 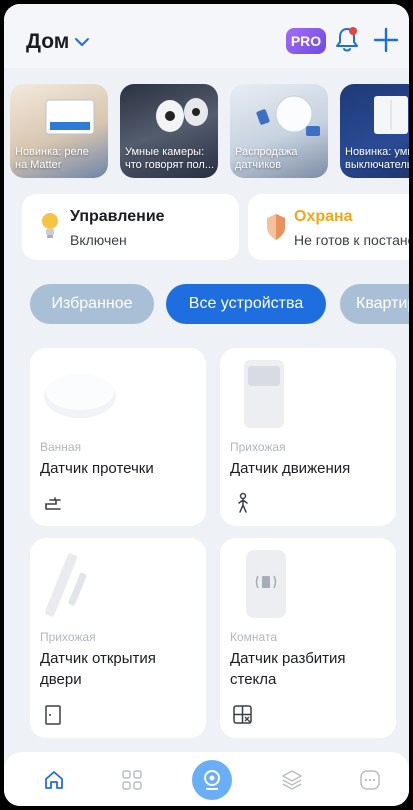 What do you see at coordinates (97, 468) in the screenshot?
I see `device-name: Датчик протечки` at bounding box center [97, 468].